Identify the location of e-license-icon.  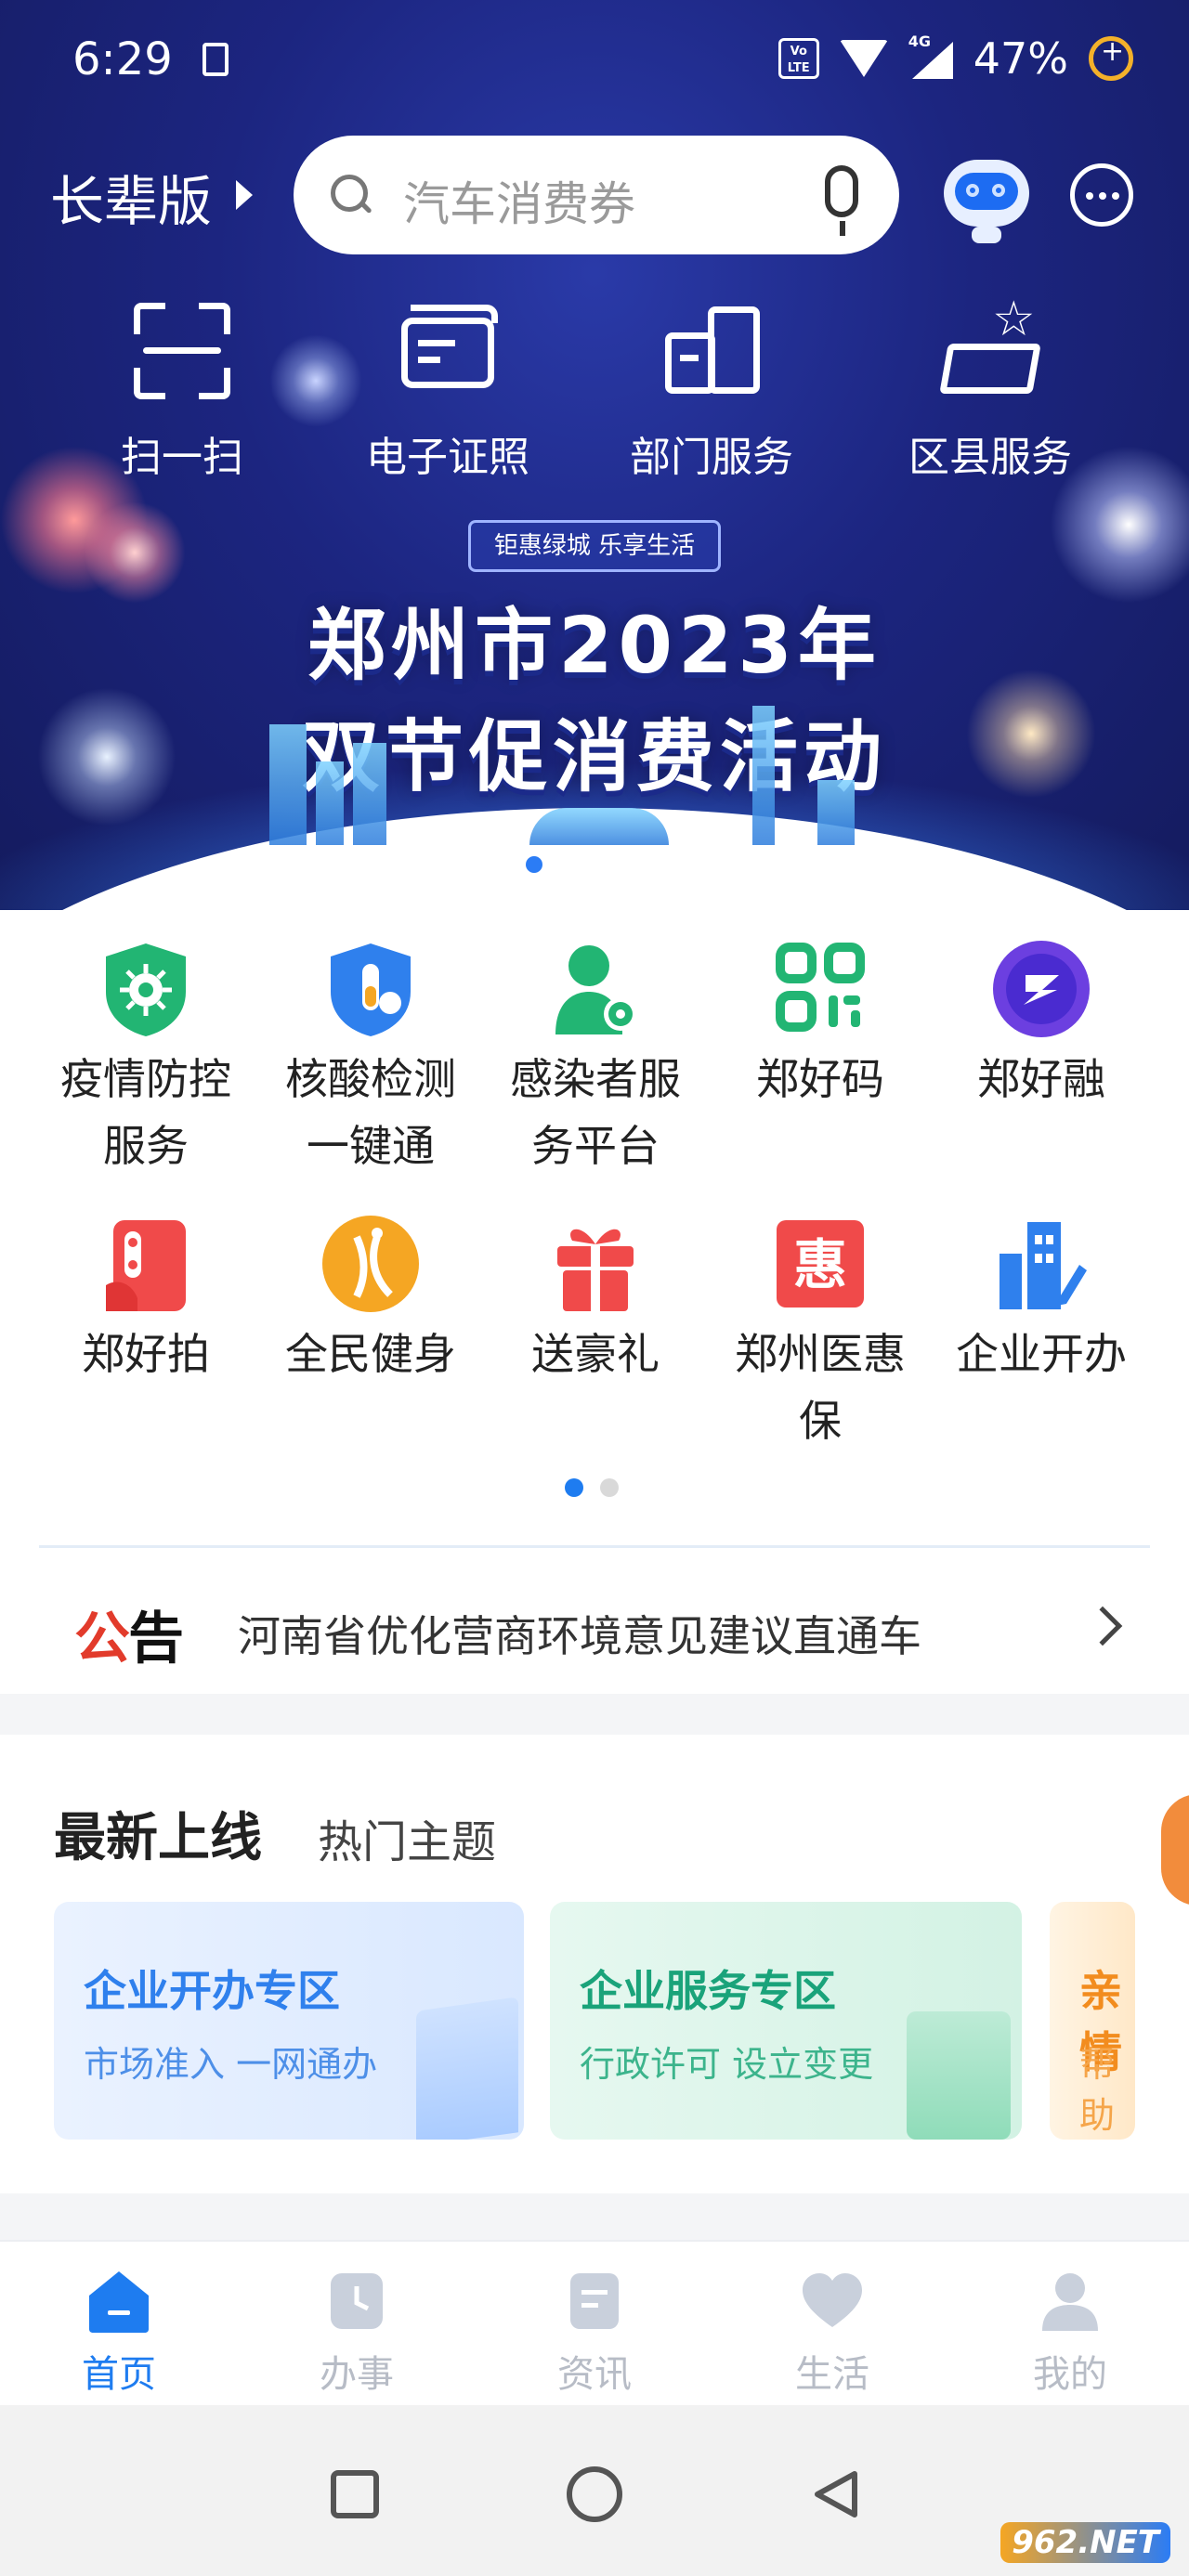
(448, 351).